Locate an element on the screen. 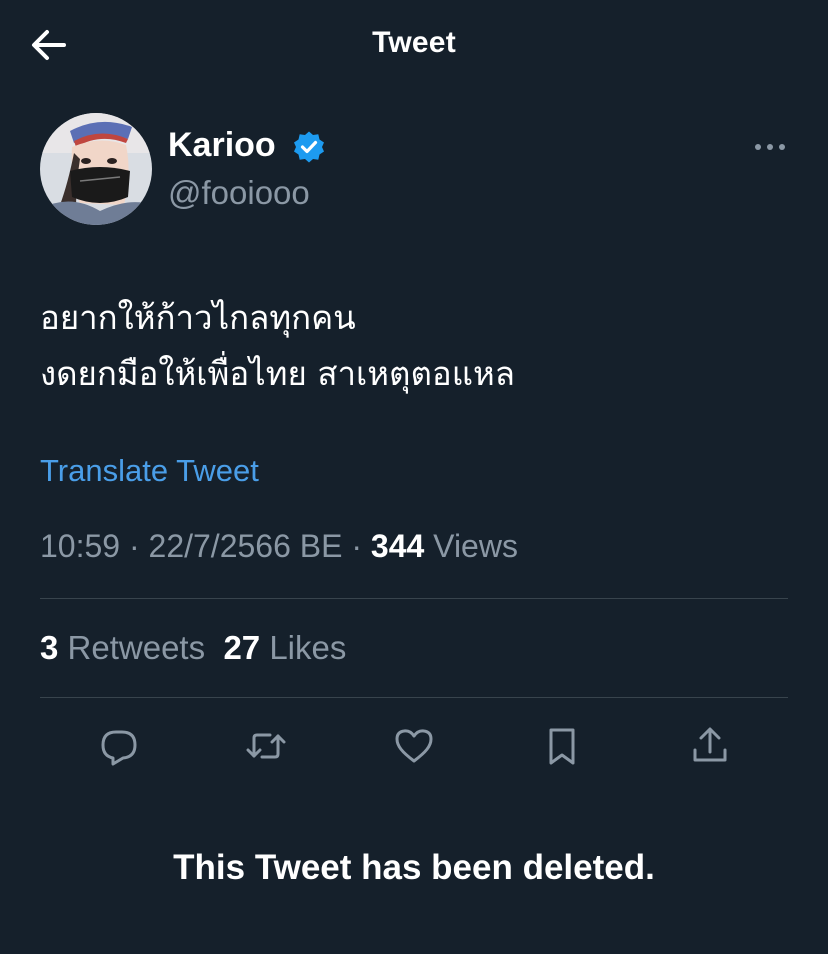  translate-tweet-link: Translate Tweet is located at coordinates (149, 471).